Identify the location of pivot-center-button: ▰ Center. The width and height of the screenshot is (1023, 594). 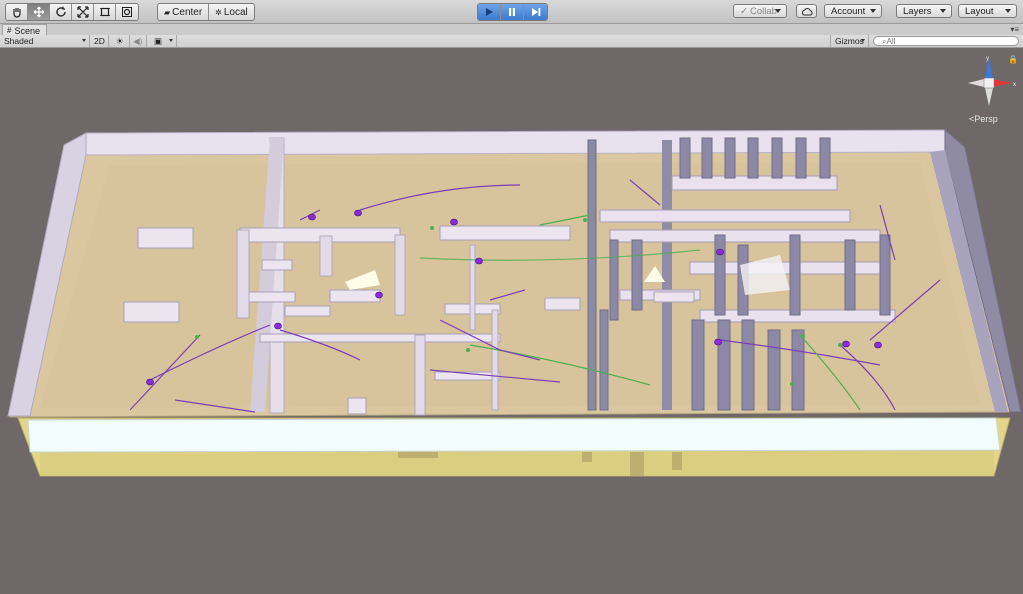
(184, 12).